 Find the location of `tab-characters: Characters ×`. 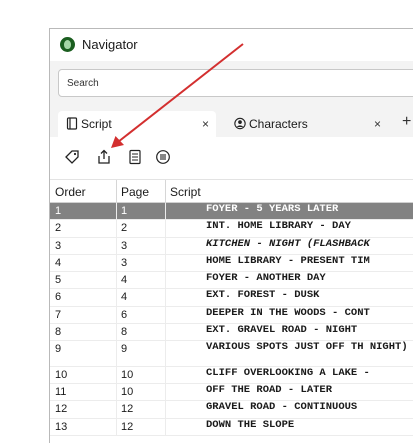

tab-characters: Characters × is located at coordinates (309, 124).